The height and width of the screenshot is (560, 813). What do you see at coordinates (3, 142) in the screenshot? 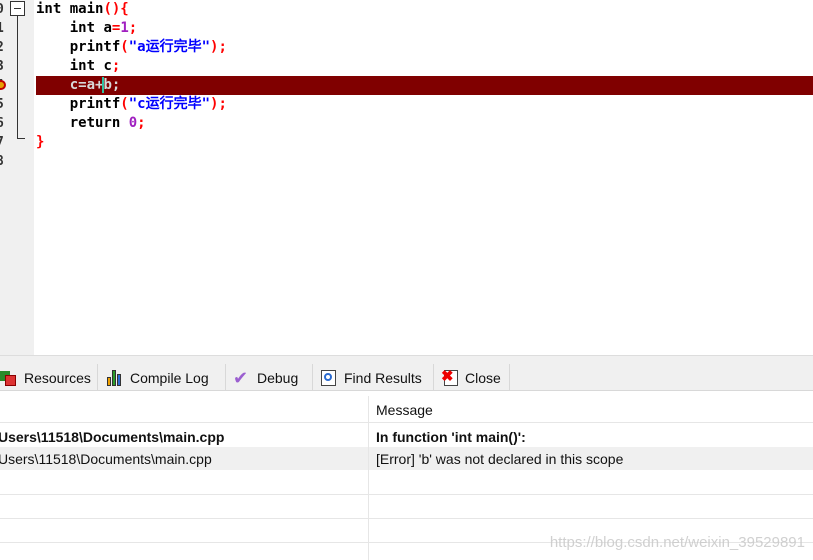
I see `line-number: 7` at bounding box center [3, 142].